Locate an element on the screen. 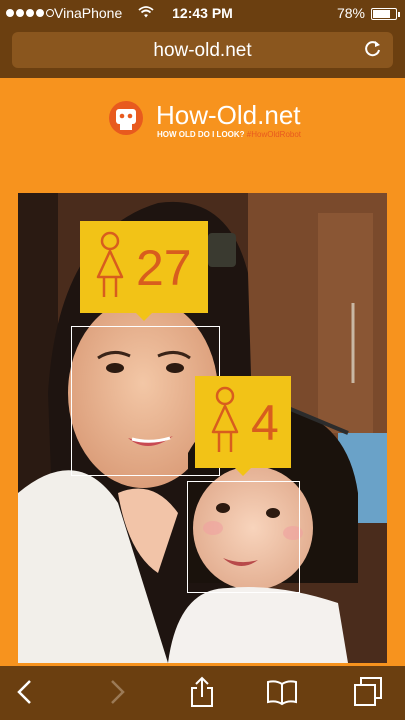 The image size is (405, 720). address-bar: how-old.net is located at coordinates (202, 50).